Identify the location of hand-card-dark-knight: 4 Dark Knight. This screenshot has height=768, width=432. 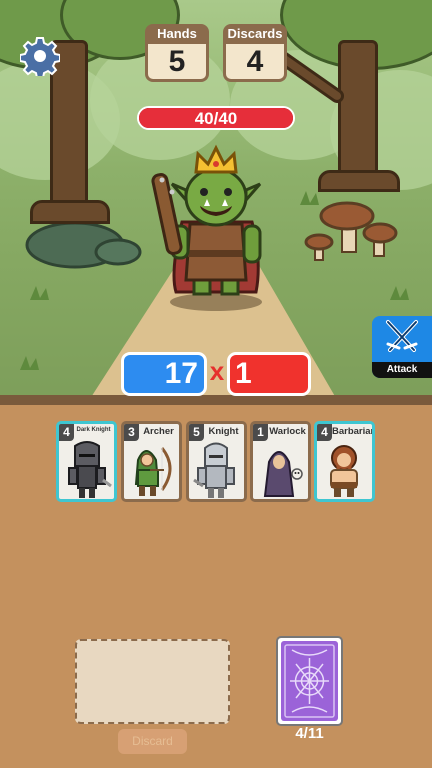
(86, 461).